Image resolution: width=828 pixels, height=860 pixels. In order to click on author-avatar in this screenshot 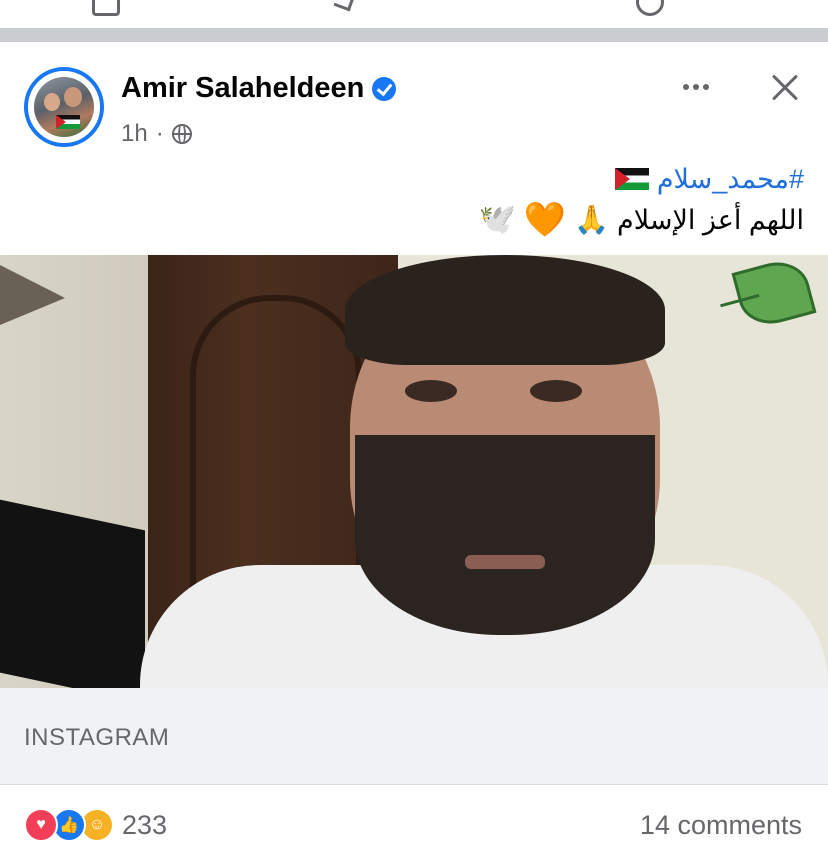, I will do `click(64, 107)`.